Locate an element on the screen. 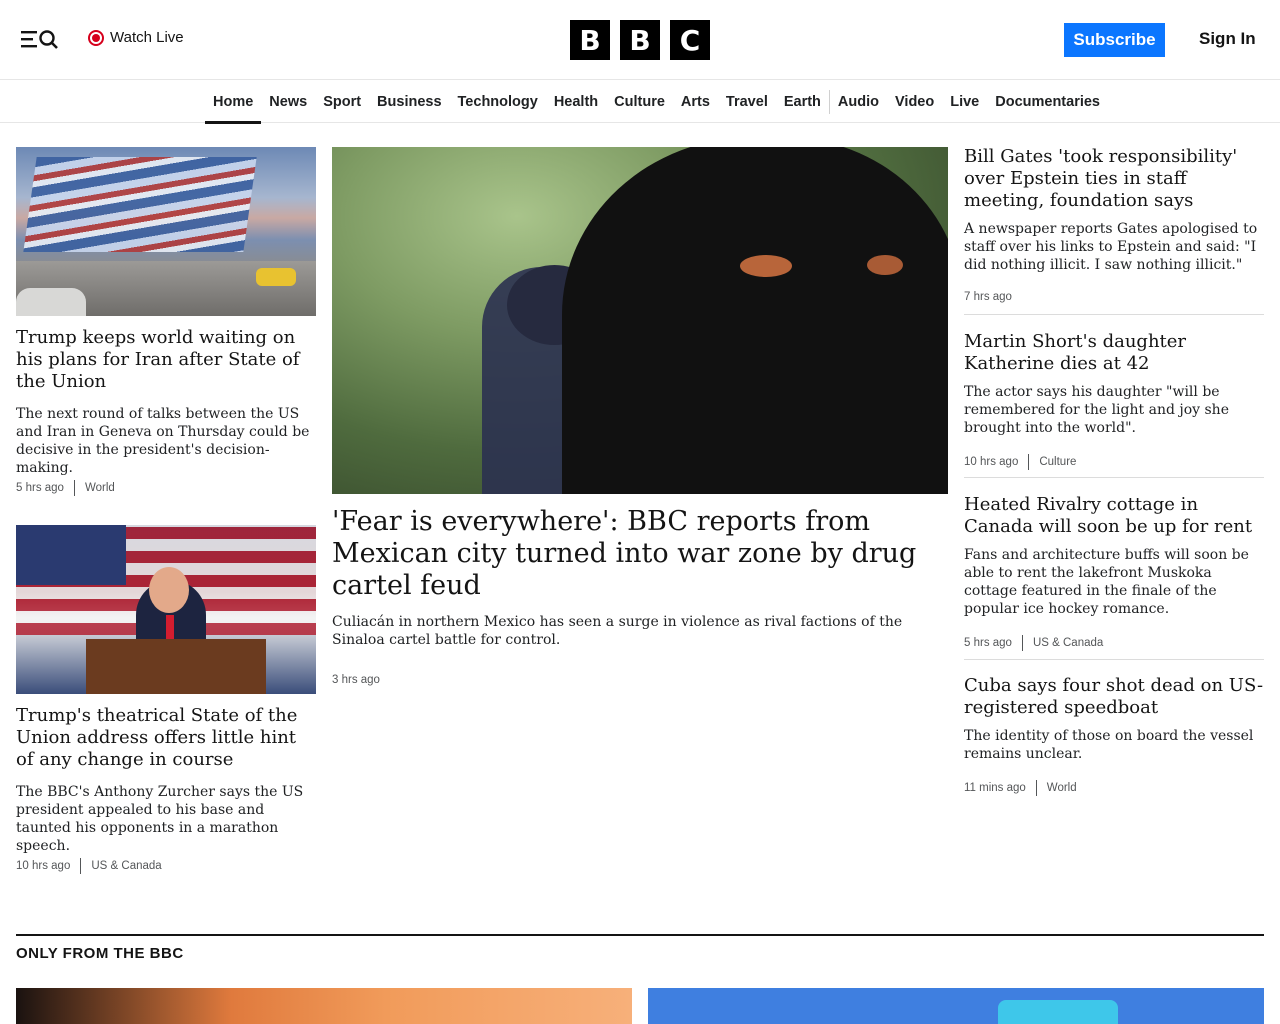  masked-figure is located at coordinates (755, 320).